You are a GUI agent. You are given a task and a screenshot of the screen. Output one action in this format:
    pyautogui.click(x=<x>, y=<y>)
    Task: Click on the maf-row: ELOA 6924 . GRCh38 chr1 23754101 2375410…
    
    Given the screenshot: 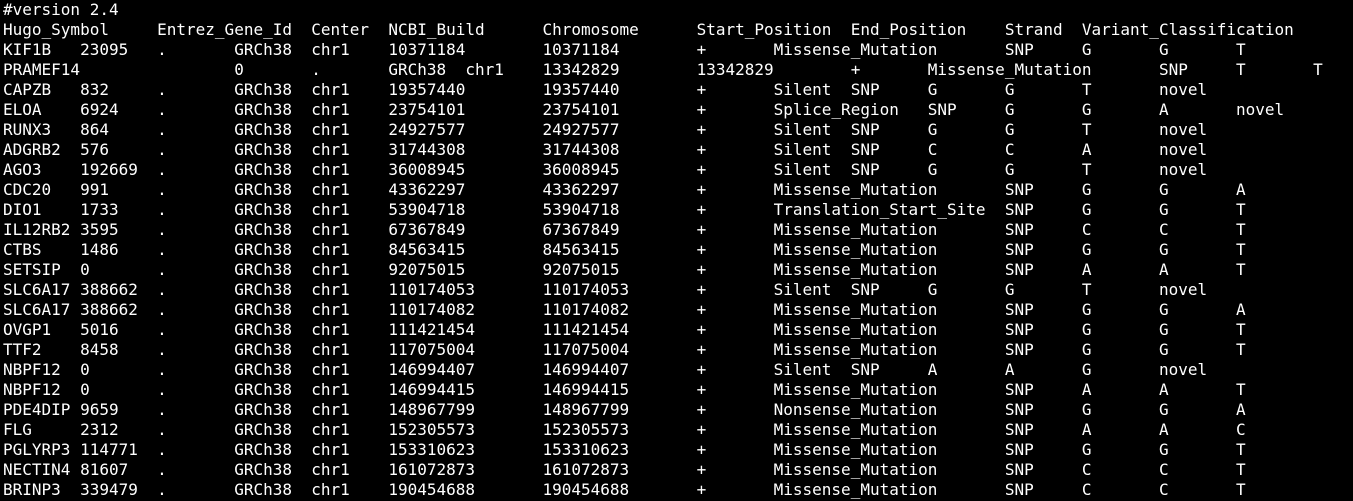 What is the action you would take?
    pyautogui.click(x=644, y=109)
    